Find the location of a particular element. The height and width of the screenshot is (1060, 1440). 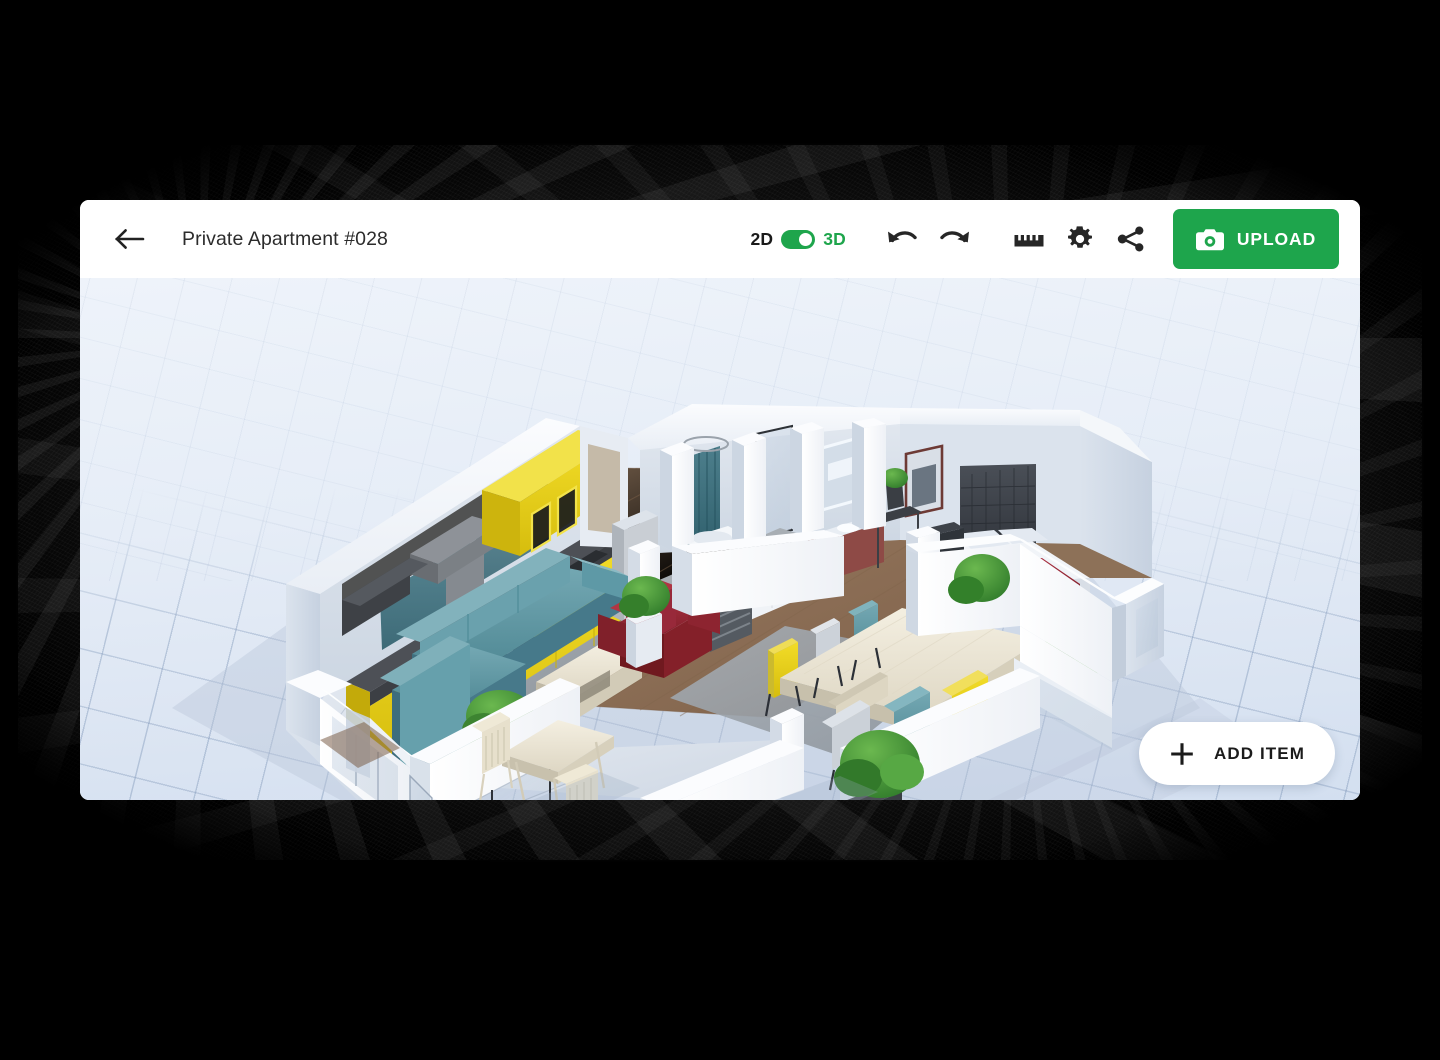

share-icon is located at coordinates (1130, 239).